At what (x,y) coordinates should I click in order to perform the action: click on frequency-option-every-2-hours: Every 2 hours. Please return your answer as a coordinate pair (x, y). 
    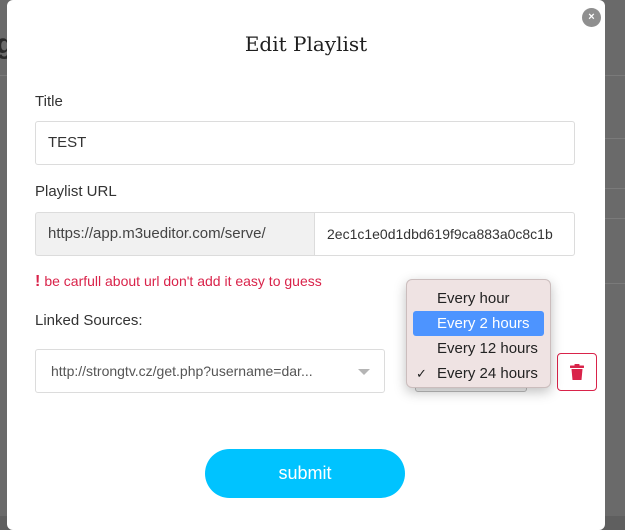
    Looking at the image, I should click on (478, 323).